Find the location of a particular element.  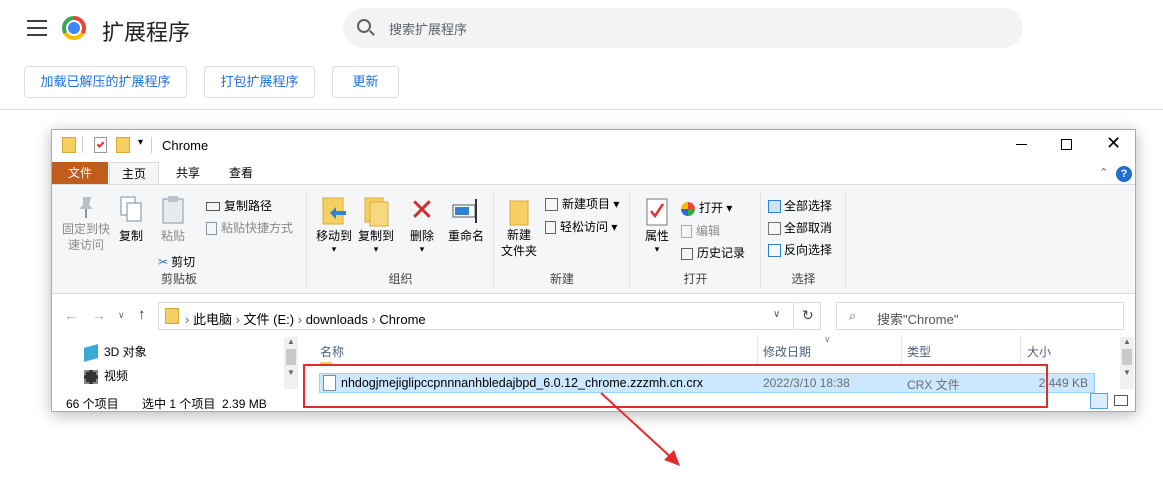

extensions-search-input: 搜索扩展程序 is located at coordinates (683, 28).